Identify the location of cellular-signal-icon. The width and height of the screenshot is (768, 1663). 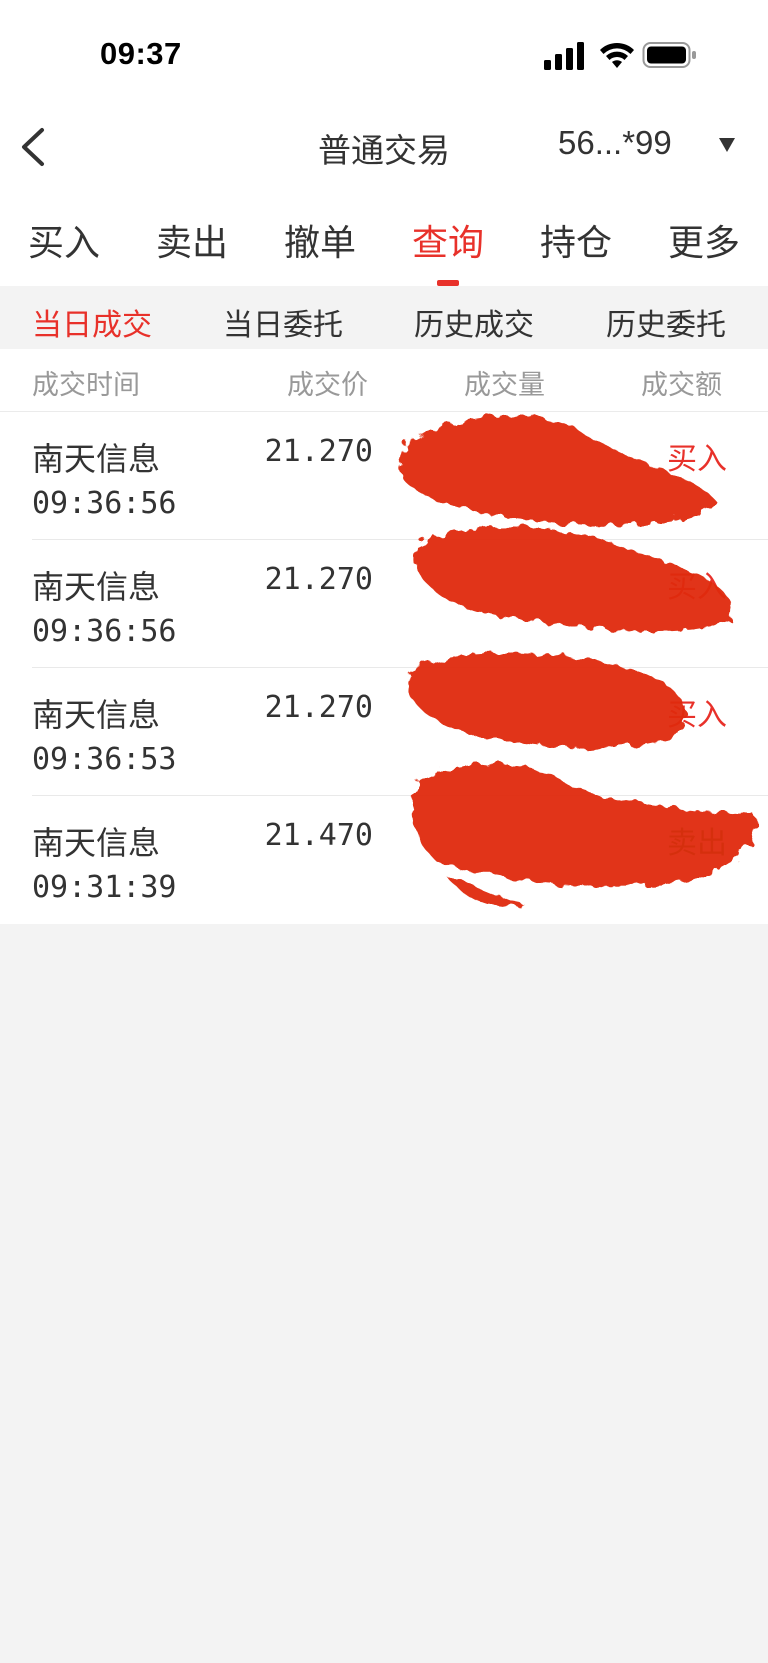
(564, 56).